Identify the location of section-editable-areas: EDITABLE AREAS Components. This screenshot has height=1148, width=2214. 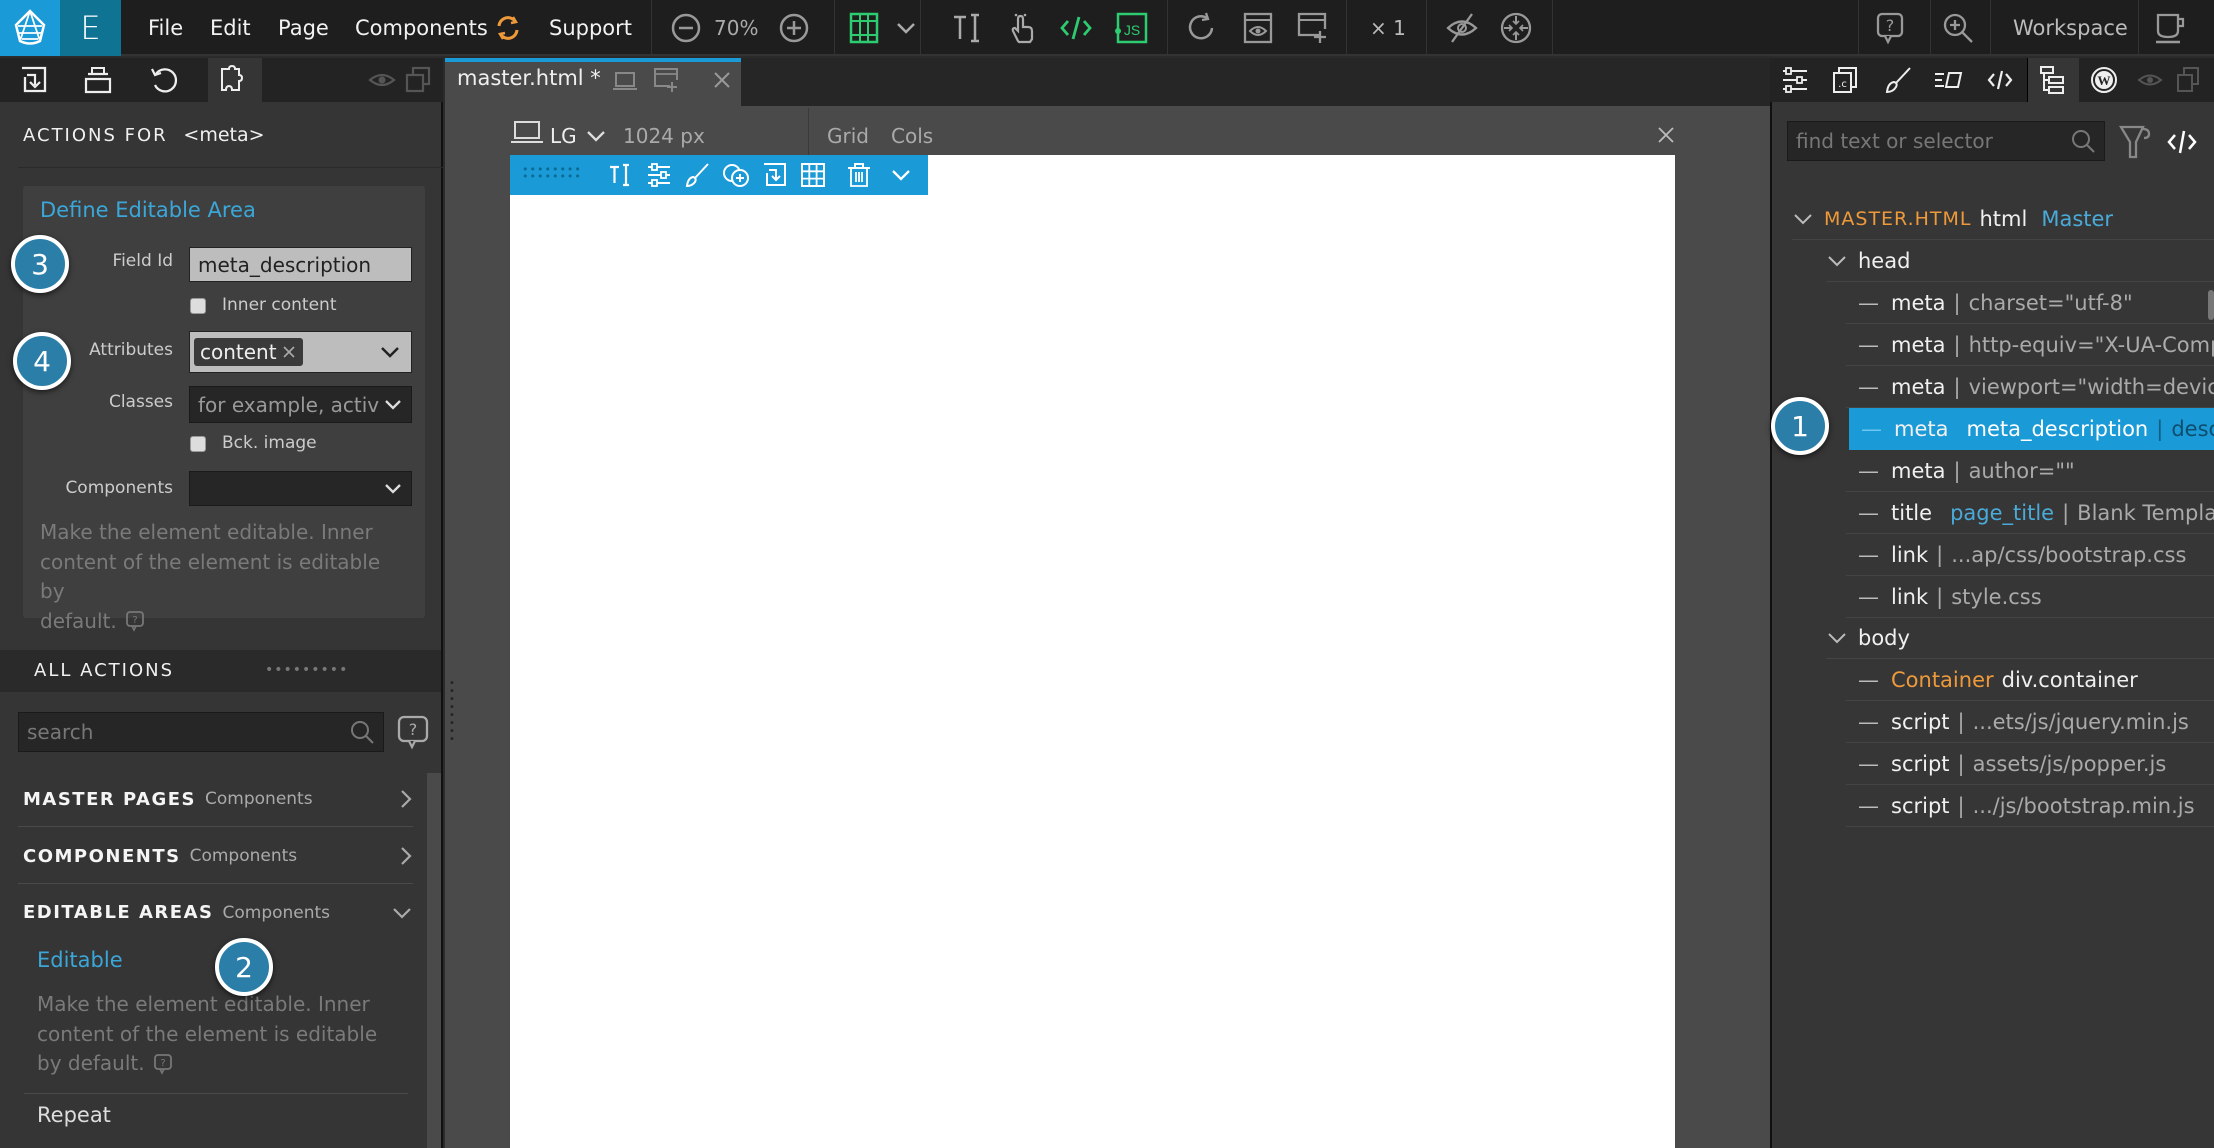
(218, 912).